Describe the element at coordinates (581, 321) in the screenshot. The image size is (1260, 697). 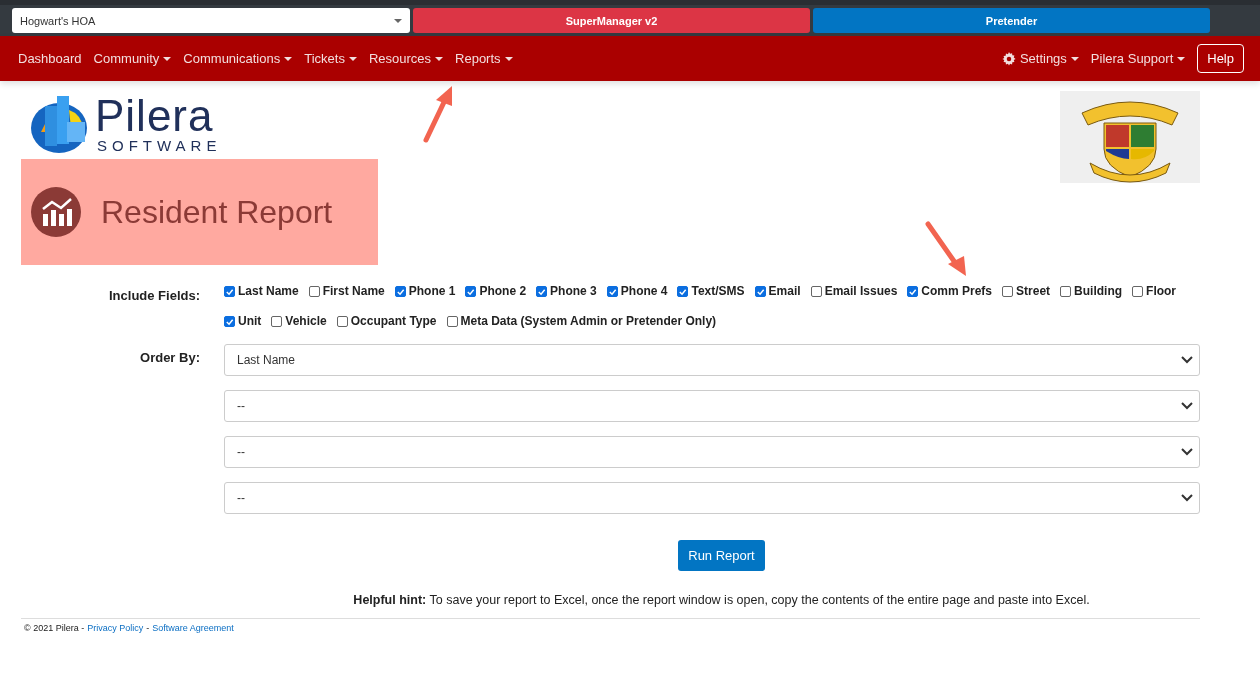
I see `checkbox-option: Meta Data (System Admin or Pretender Only)` at that location.